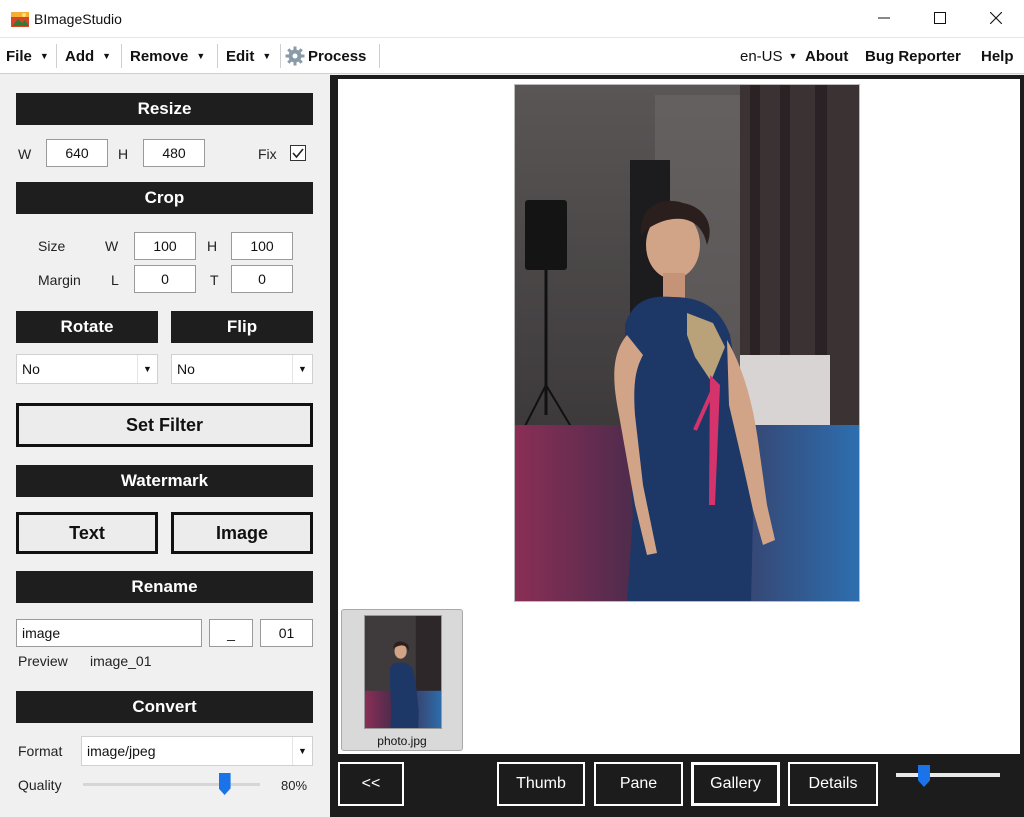  Describe the element at coordinates (512, 19) in the screenshot. I see `title-bar: BImageStudio` at that location.